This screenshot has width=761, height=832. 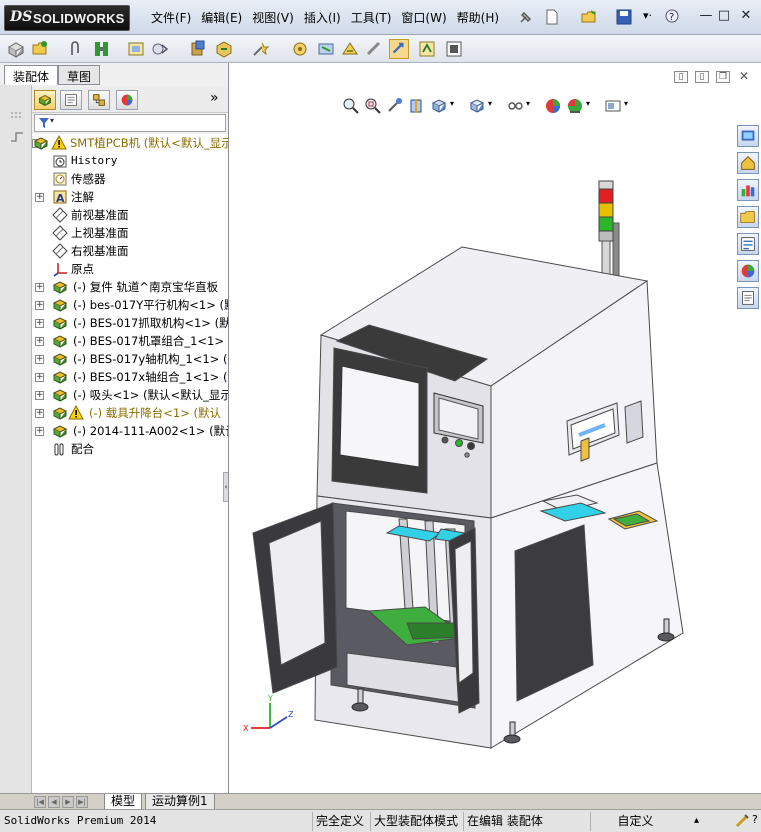 What do you see at coordinates (273, 17) in the screenshot?
I see `menu-view: 视图(V)` at bounding box center [273, 17].